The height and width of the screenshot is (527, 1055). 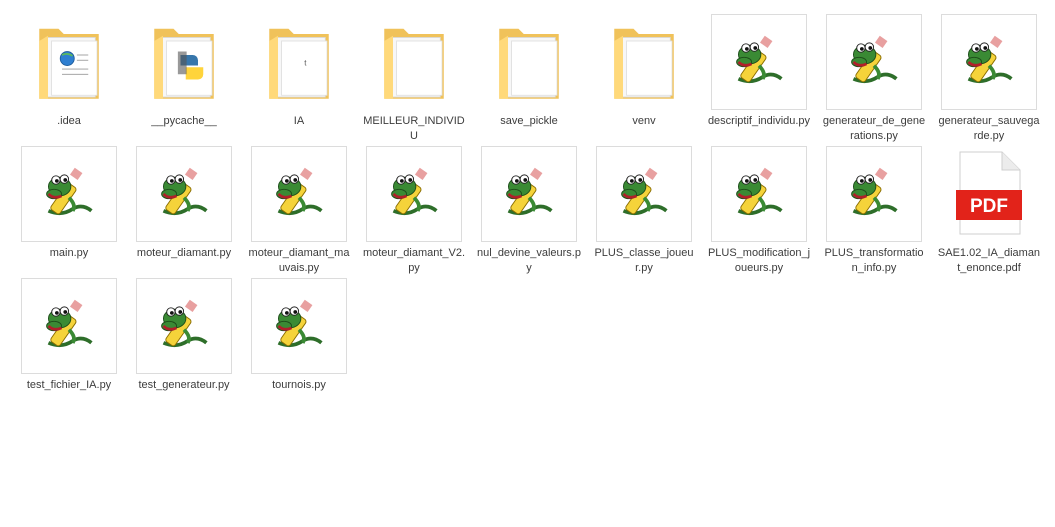 What do you see at coordinates (69, 385) in the screenshot?
I see `item-label: test_fichier_IA.py` at bounding box center [69, 385].